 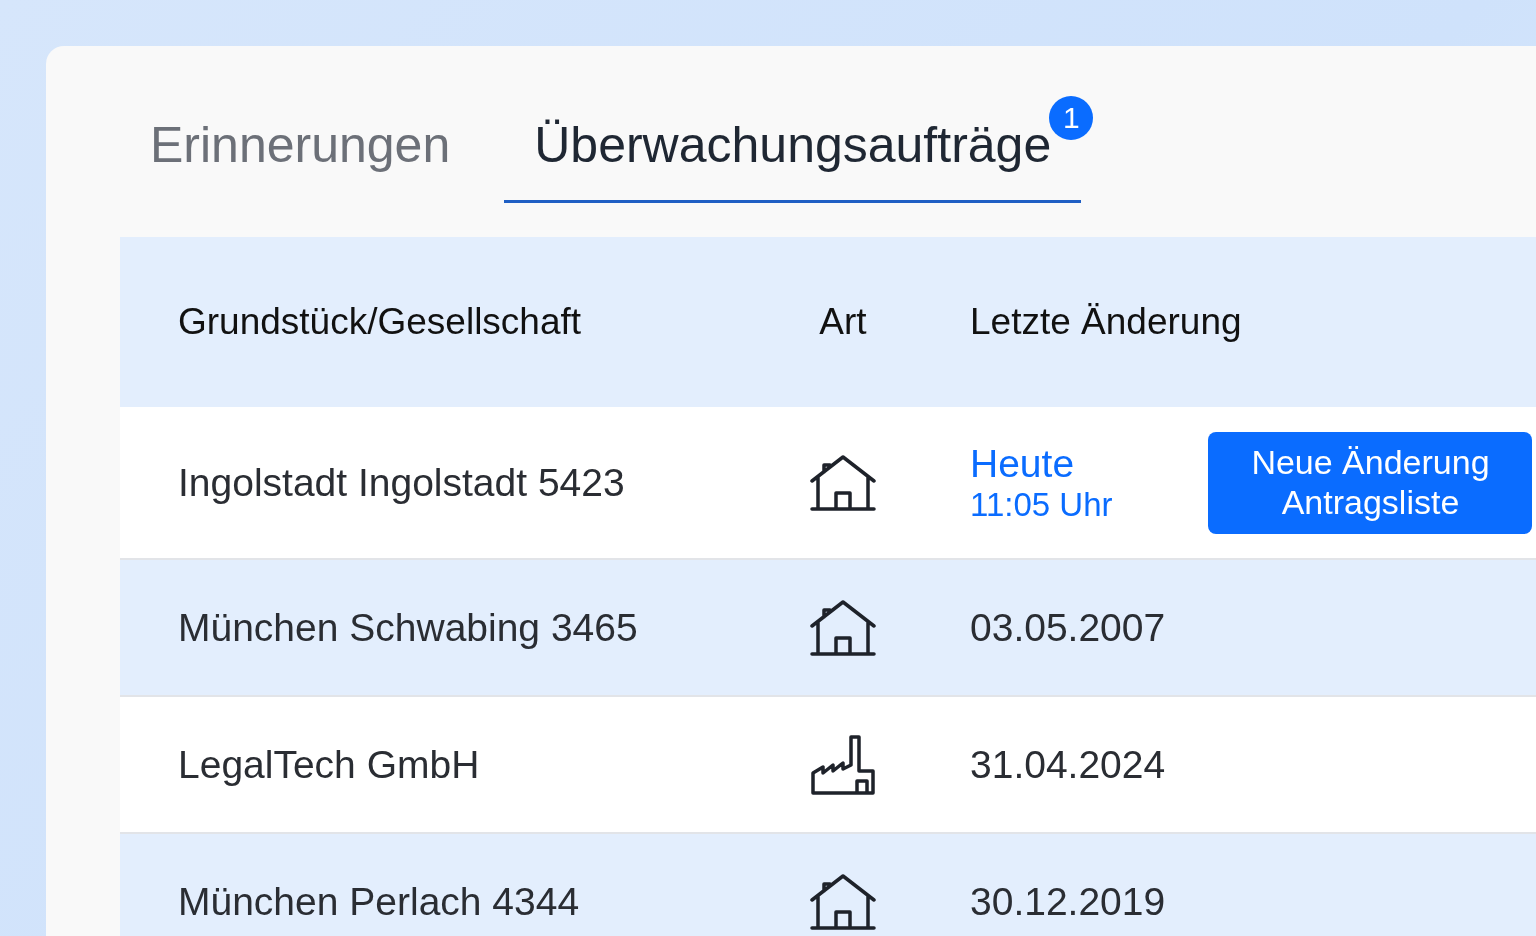 I want to click on factory-icon, so click(x=843, y=764).